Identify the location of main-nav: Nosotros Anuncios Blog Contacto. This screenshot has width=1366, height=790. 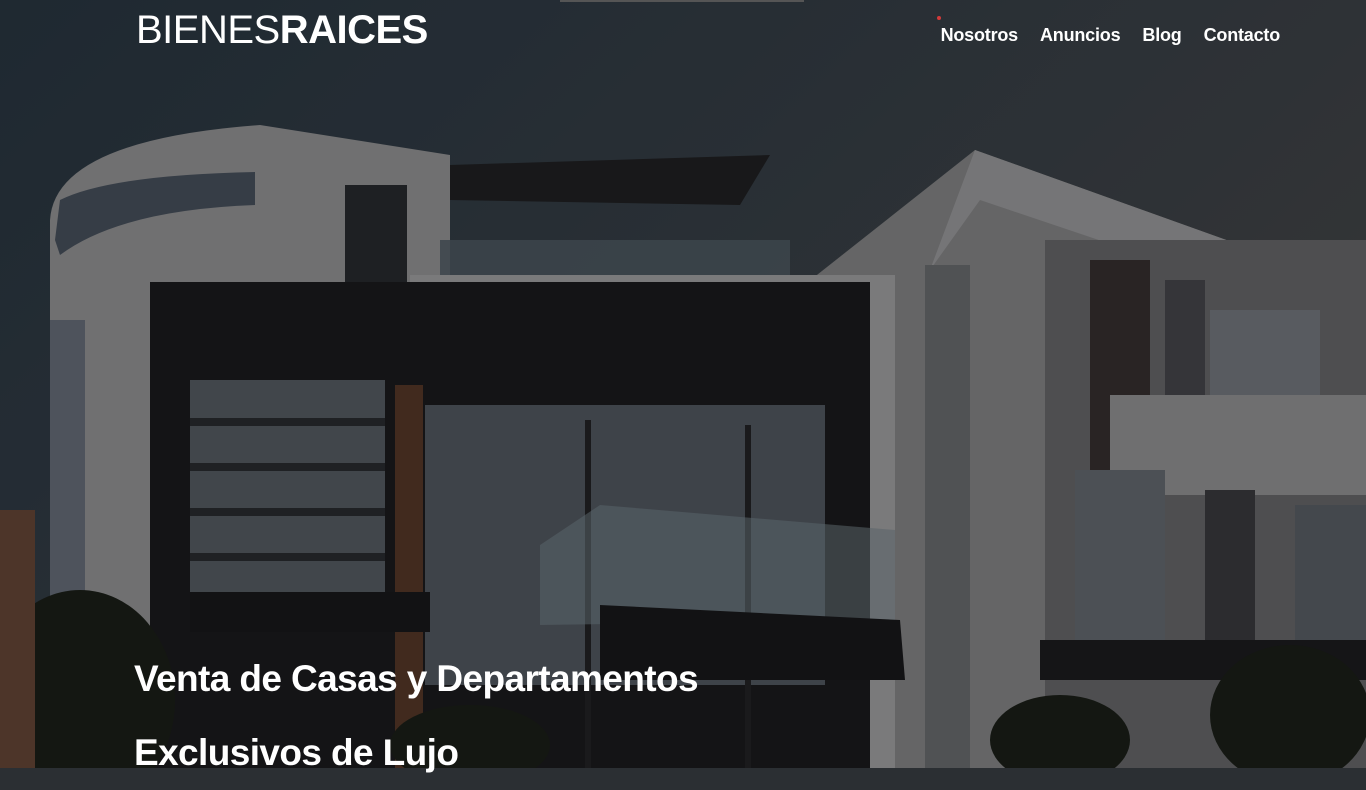
(1111, 35).